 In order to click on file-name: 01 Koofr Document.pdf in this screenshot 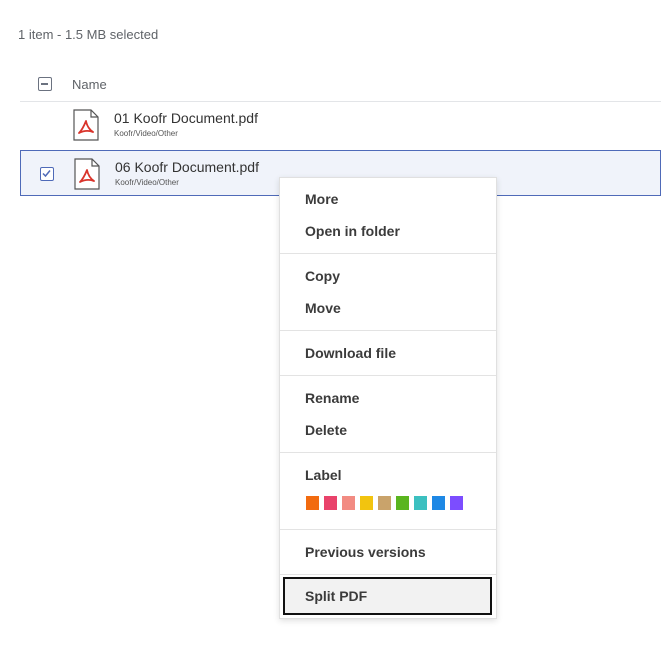, I will do `click(186, 118)`.